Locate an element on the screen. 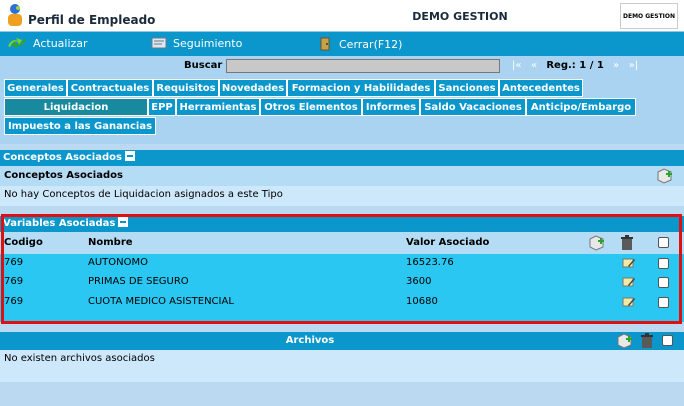 The height and width of the screenshot is (406, 684). exit-door-icon is located at coordinates (325, 44).